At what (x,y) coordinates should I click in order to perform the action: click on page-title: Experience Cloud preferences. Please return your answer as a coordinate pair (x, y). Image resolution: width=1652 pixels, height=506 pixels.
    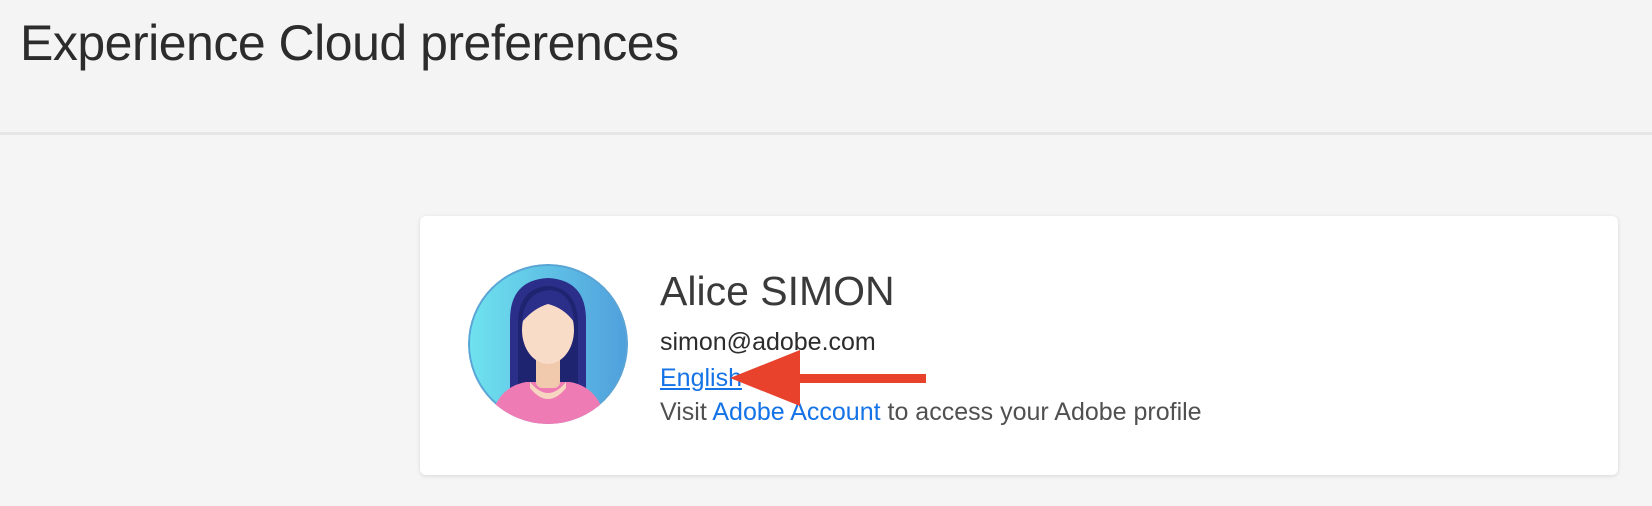
    Looking at the image, I should click on (349, 43).